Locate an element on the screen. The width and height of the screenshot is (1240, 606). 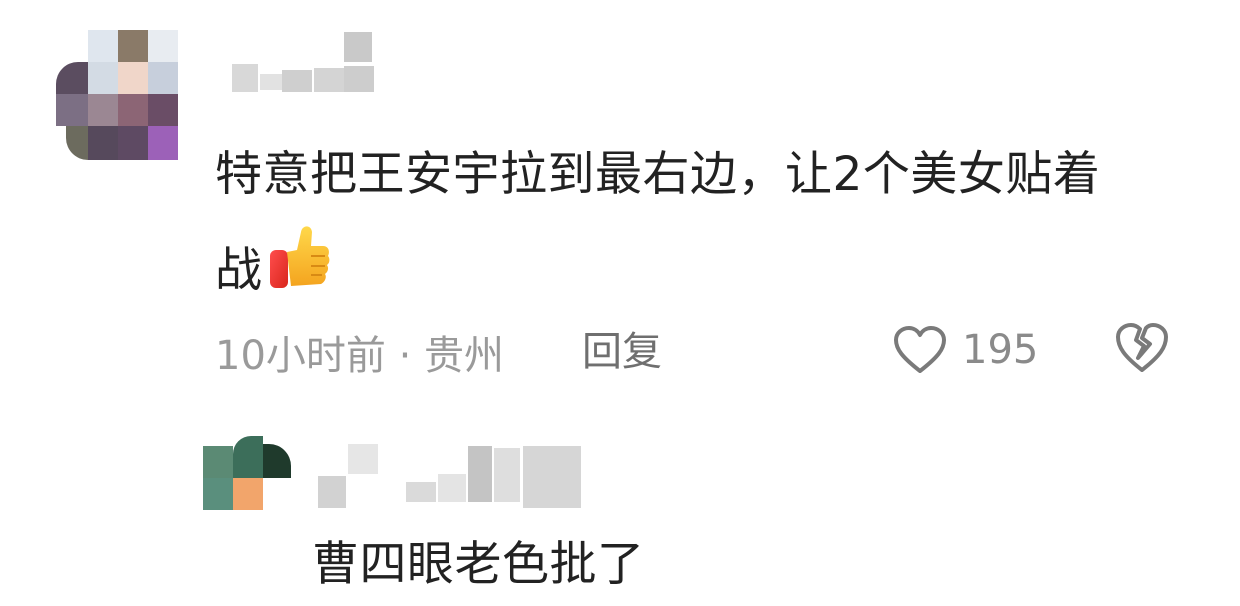
avatar is located at coordinates (120, 96).